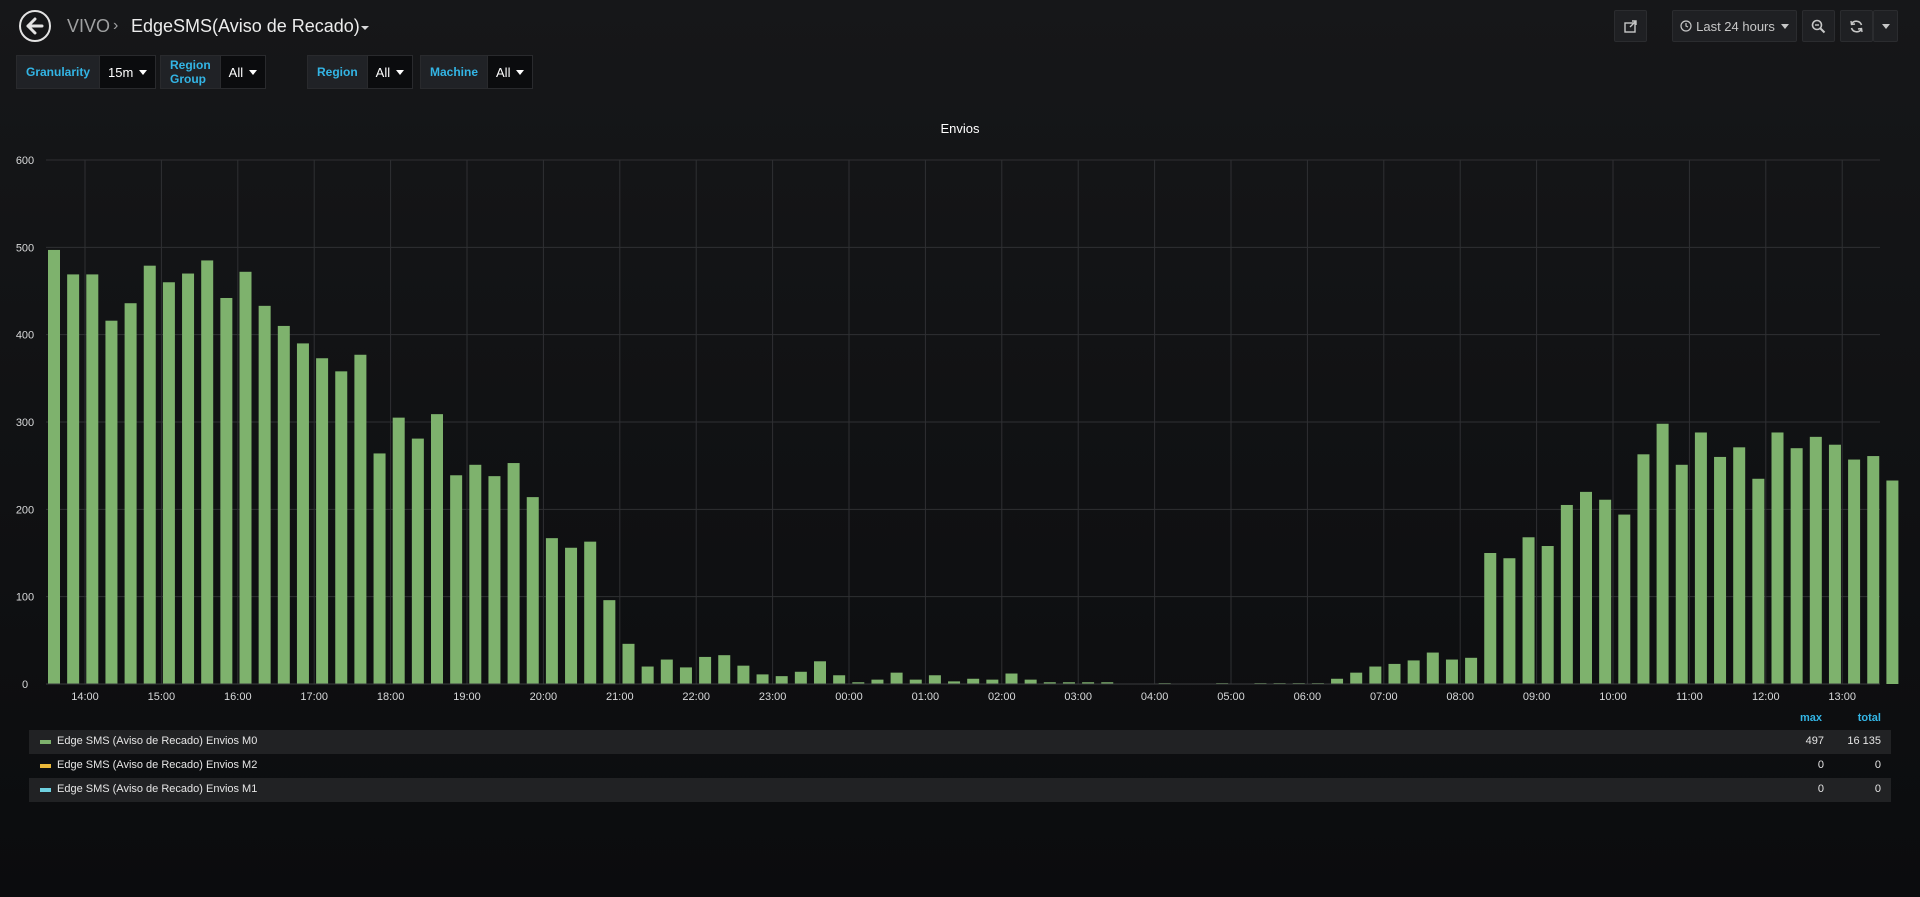 The image size is (1920, 897). I want to click on legend-max-header: max, so click(1811, 718).